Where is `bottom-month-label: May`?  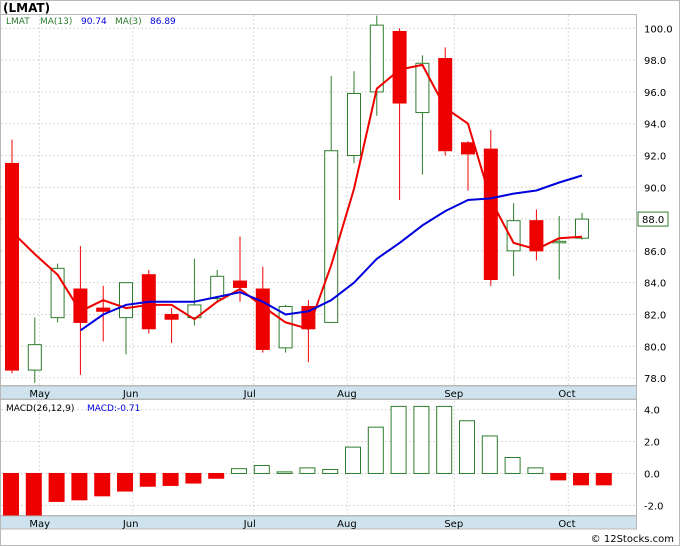
bottom-month-label: May is located at coordinates (39, 524).